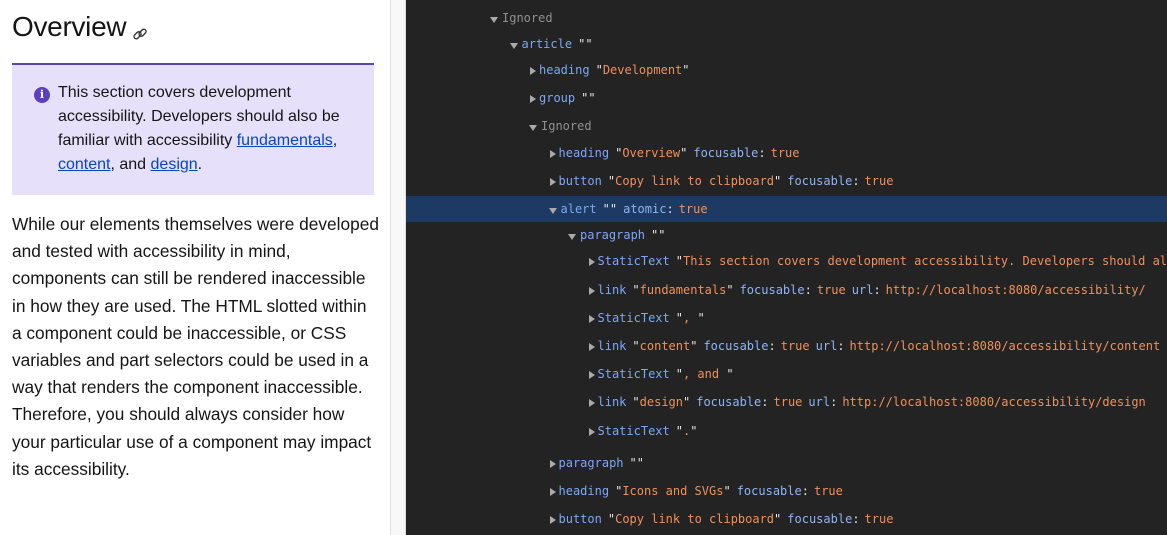 The width and height of the screenshot is (1167, 535). What do you see at coordinates (705, 374) in the screenshot?
I see `node-name: , and` at bounding box center [705, 374].